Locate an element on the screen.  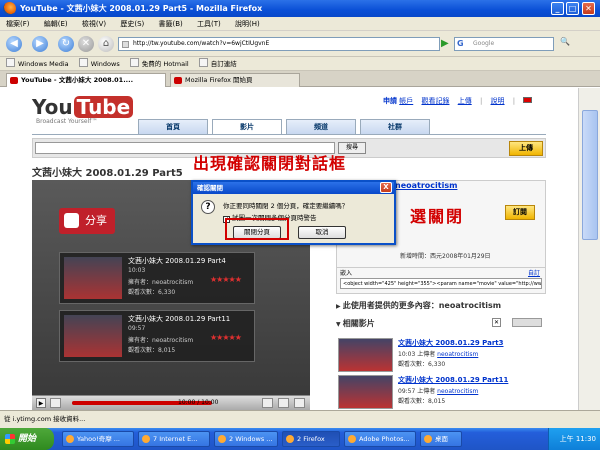
account-link: 帳戶 is located at coordinates (406, 101).